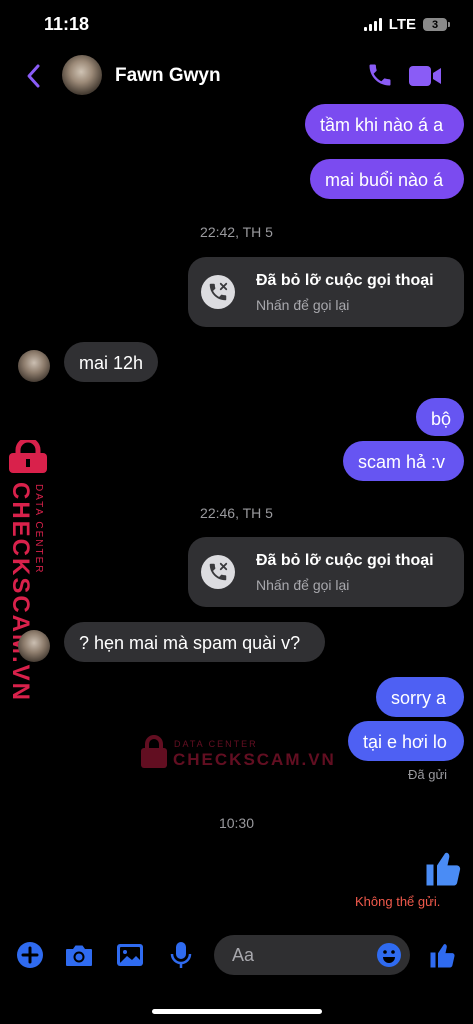 The height and width of the screenshot is (1024, 473). Describe the element at coordinates (82, 75) in the screenshot. I see `contact-avatar` at that location.